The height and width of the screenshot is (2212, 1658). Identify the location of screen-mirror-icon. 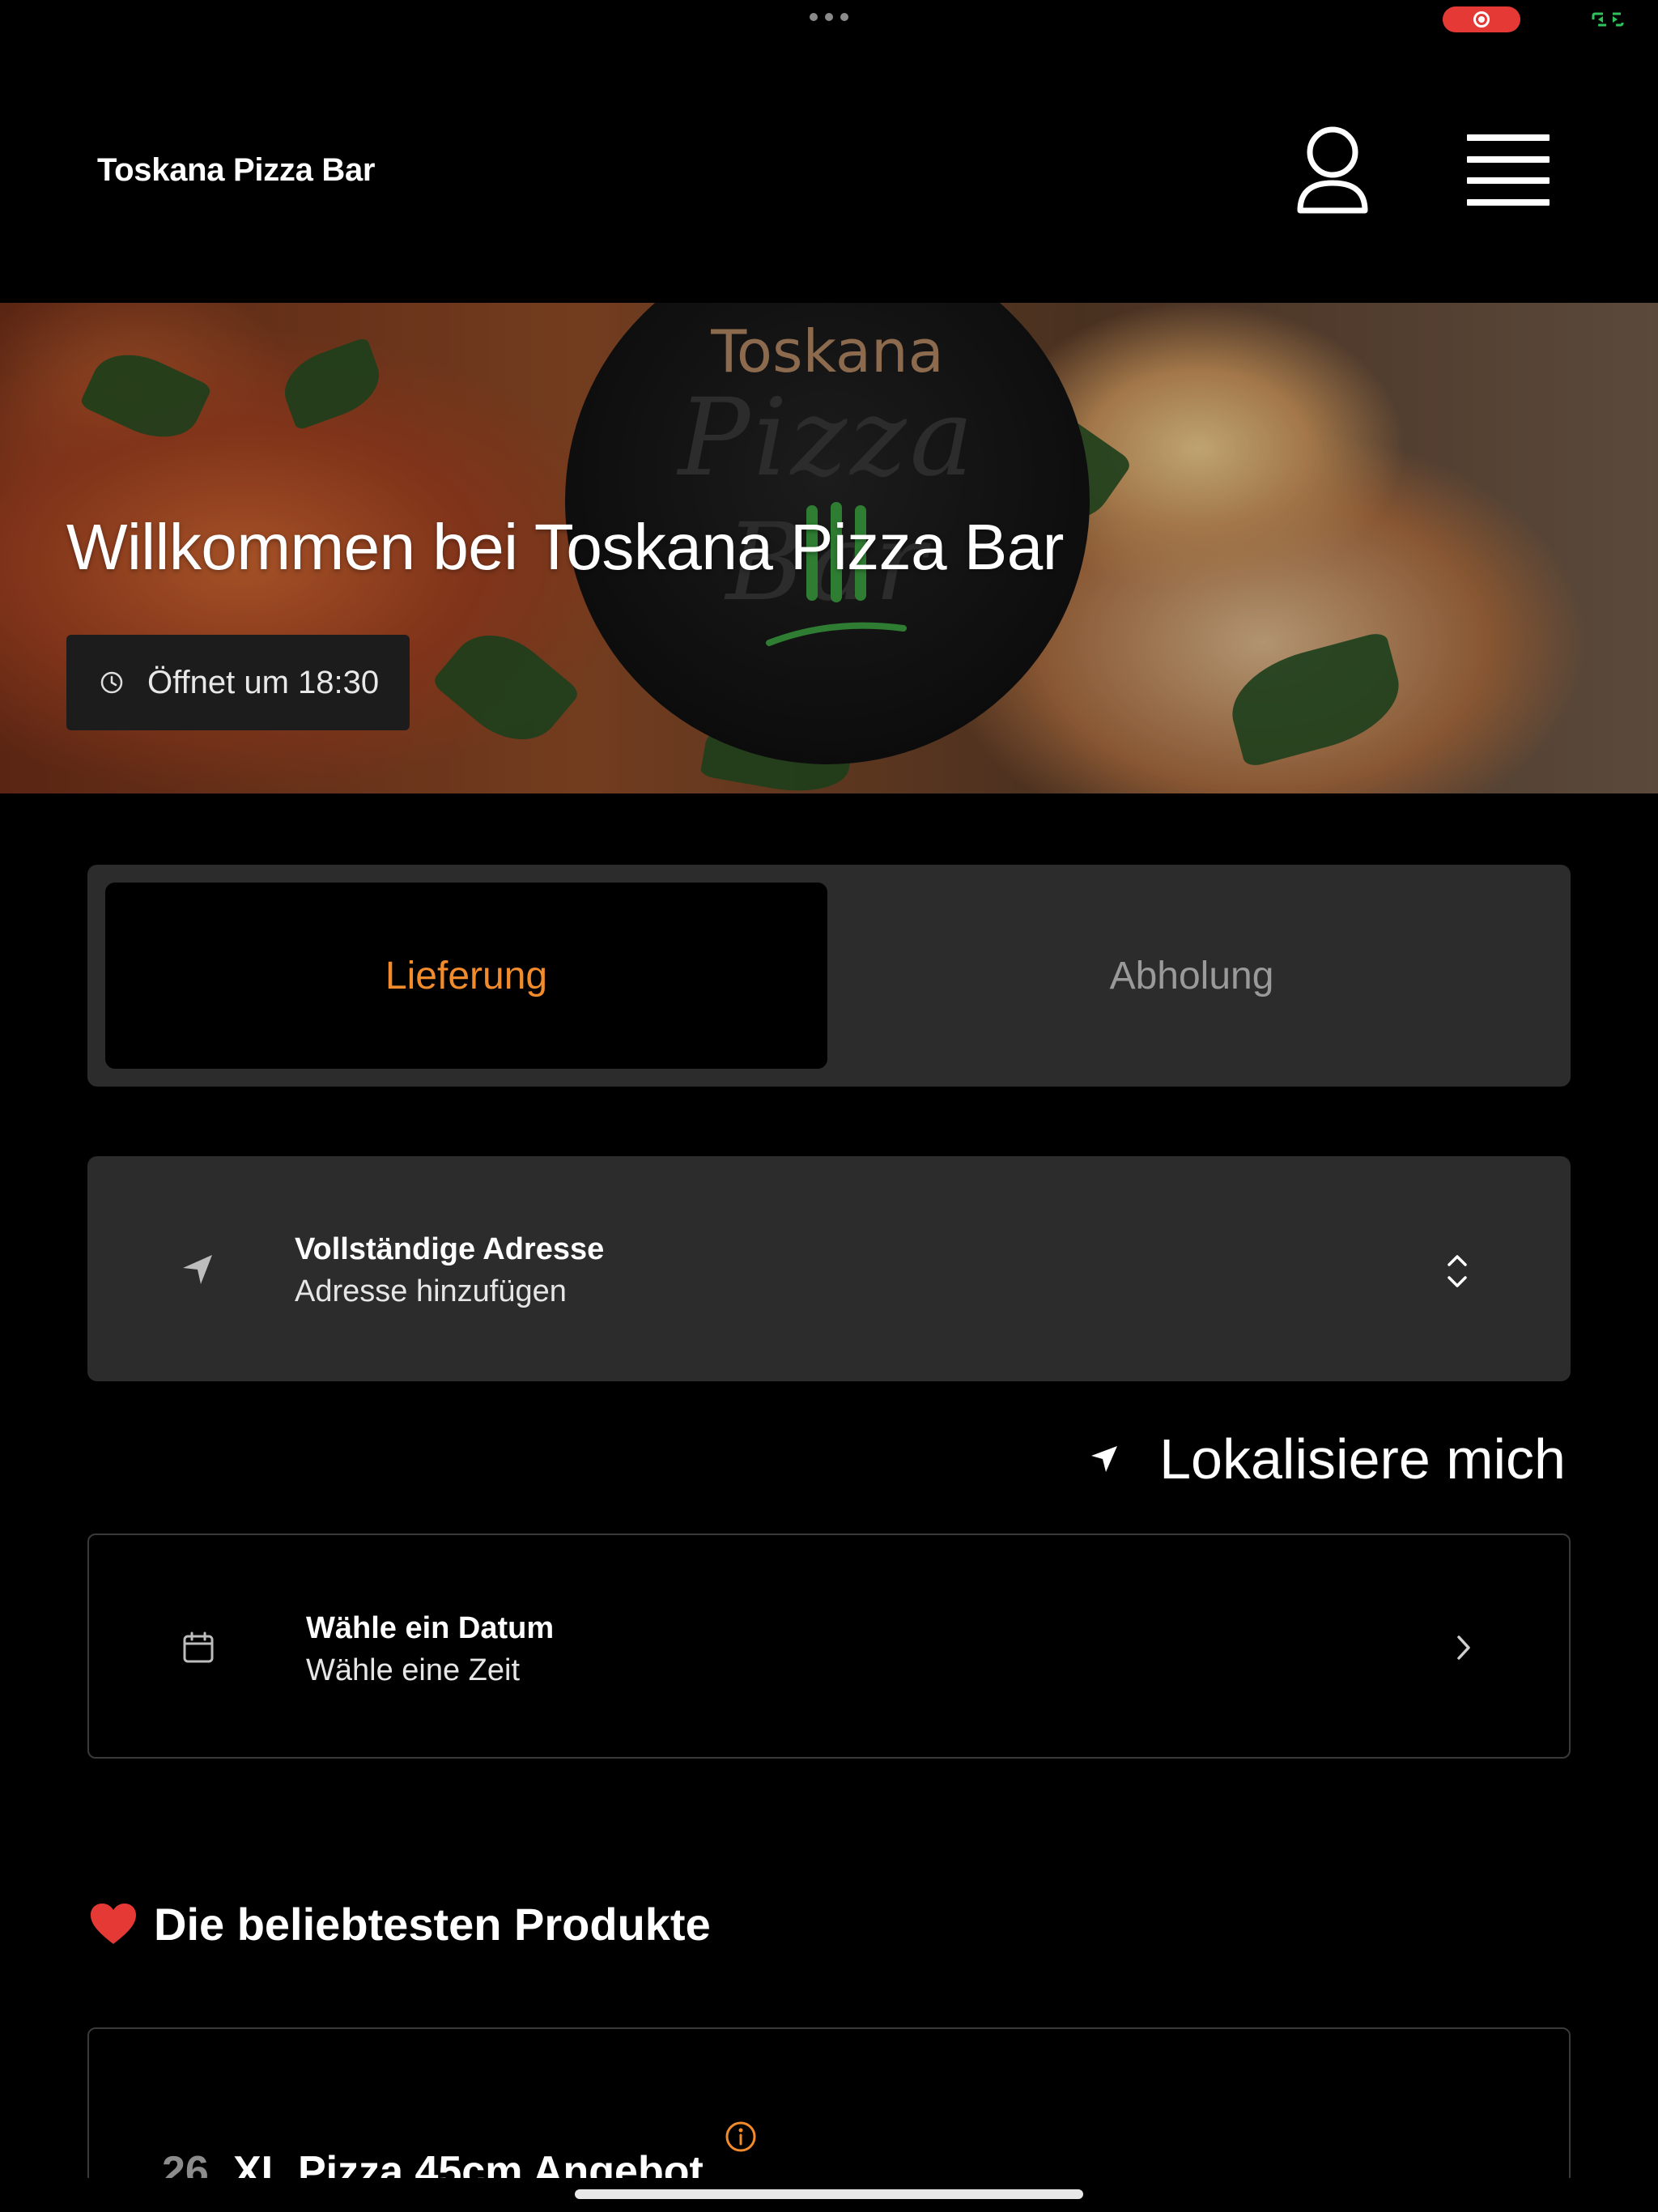
(1608, 19).